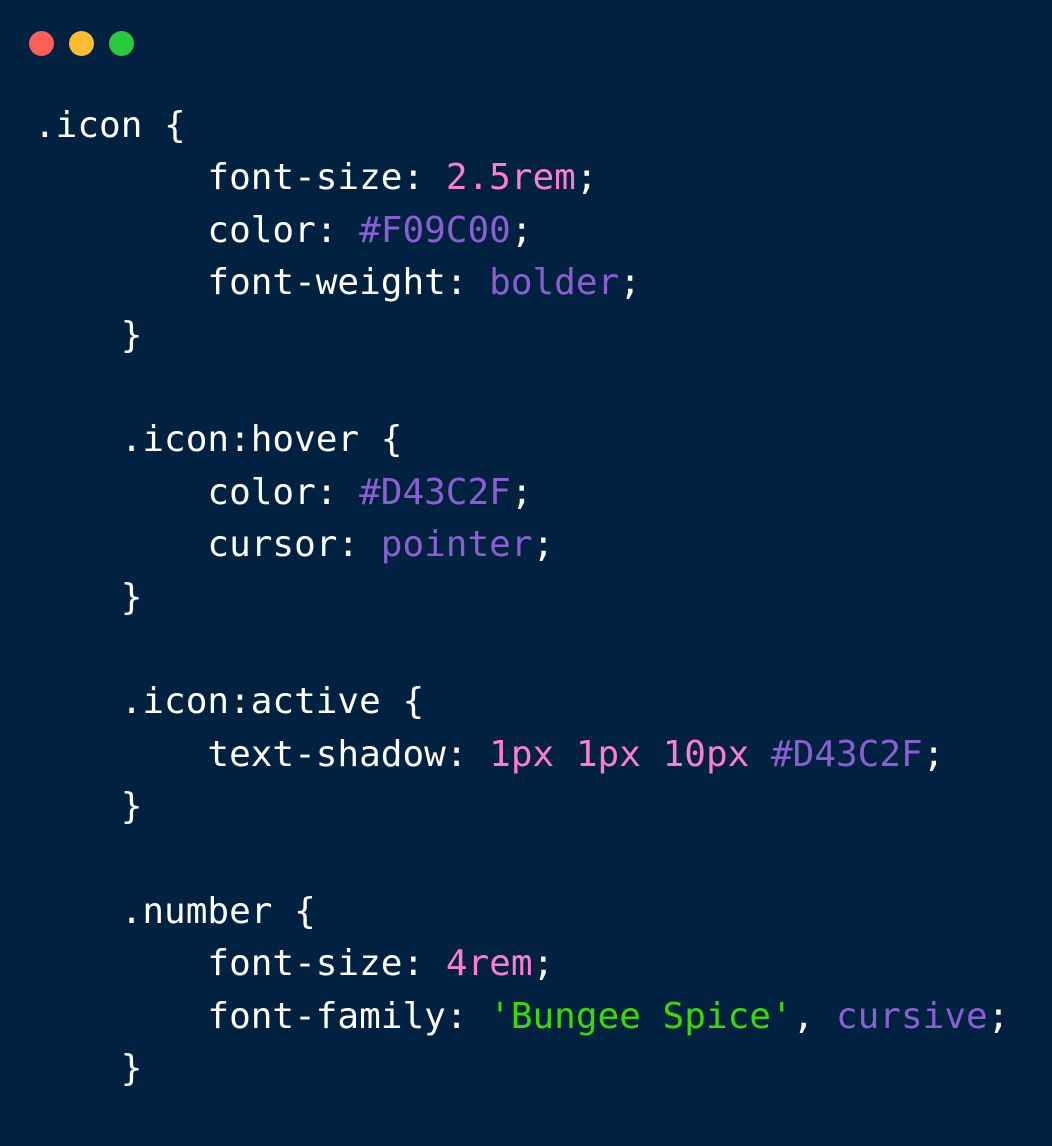 The image size is (1052, 1146). I want to click on code-token-plain: font-family:, so click(262, 1016).